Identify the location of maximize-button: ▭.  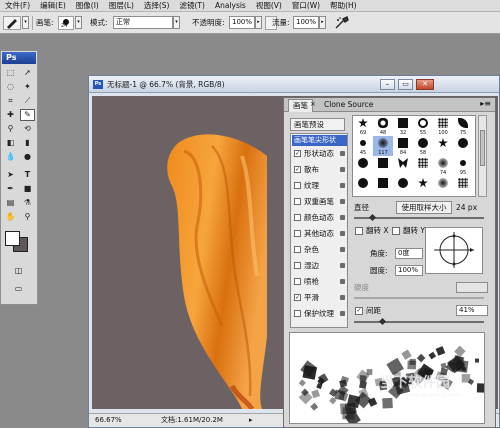
(405, 84).